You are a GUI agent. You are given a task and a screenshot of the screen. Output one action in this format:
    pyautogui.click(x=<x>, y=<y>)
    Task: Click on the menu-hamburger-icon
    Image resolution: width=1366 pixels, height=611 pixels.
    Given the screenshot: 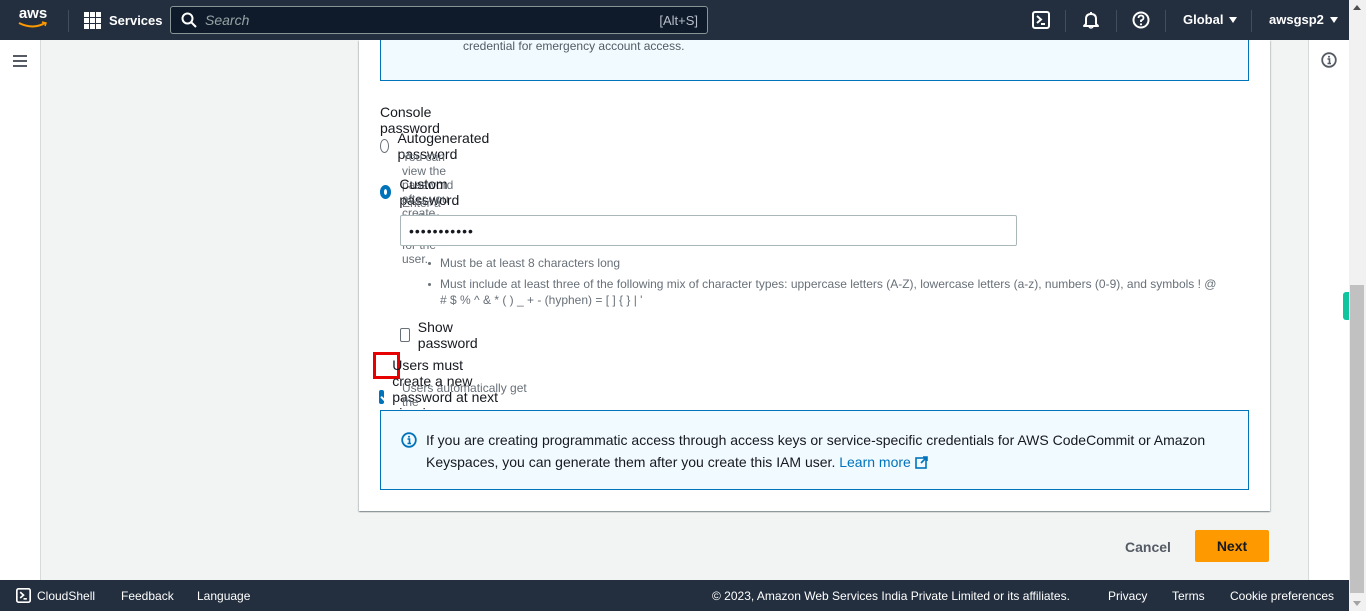 What is the action you would take?
    pyautogui.click(x=20, y=61)
    